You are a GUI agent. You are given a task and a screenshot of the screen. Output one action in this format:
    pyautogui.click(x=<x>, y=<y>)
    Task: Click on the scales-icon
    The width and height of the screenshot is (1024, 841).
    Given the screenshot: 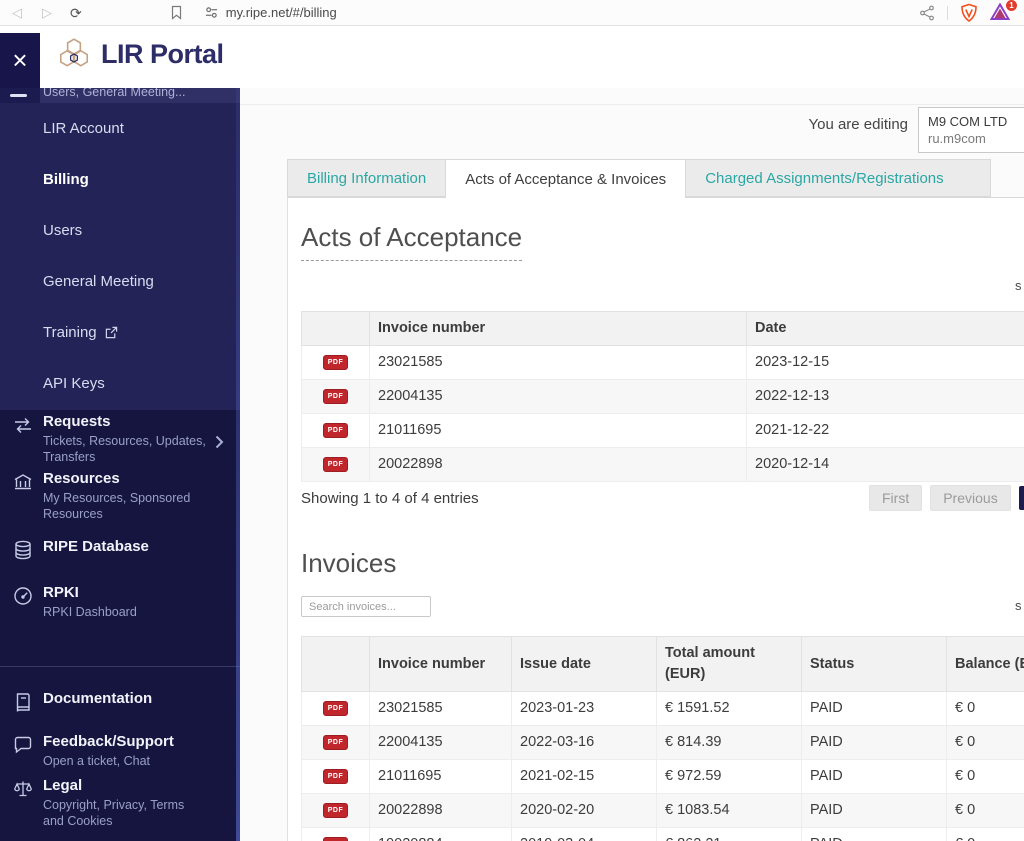 What is the action you would take?
    pyautogui.click(x=23, y=791)
    